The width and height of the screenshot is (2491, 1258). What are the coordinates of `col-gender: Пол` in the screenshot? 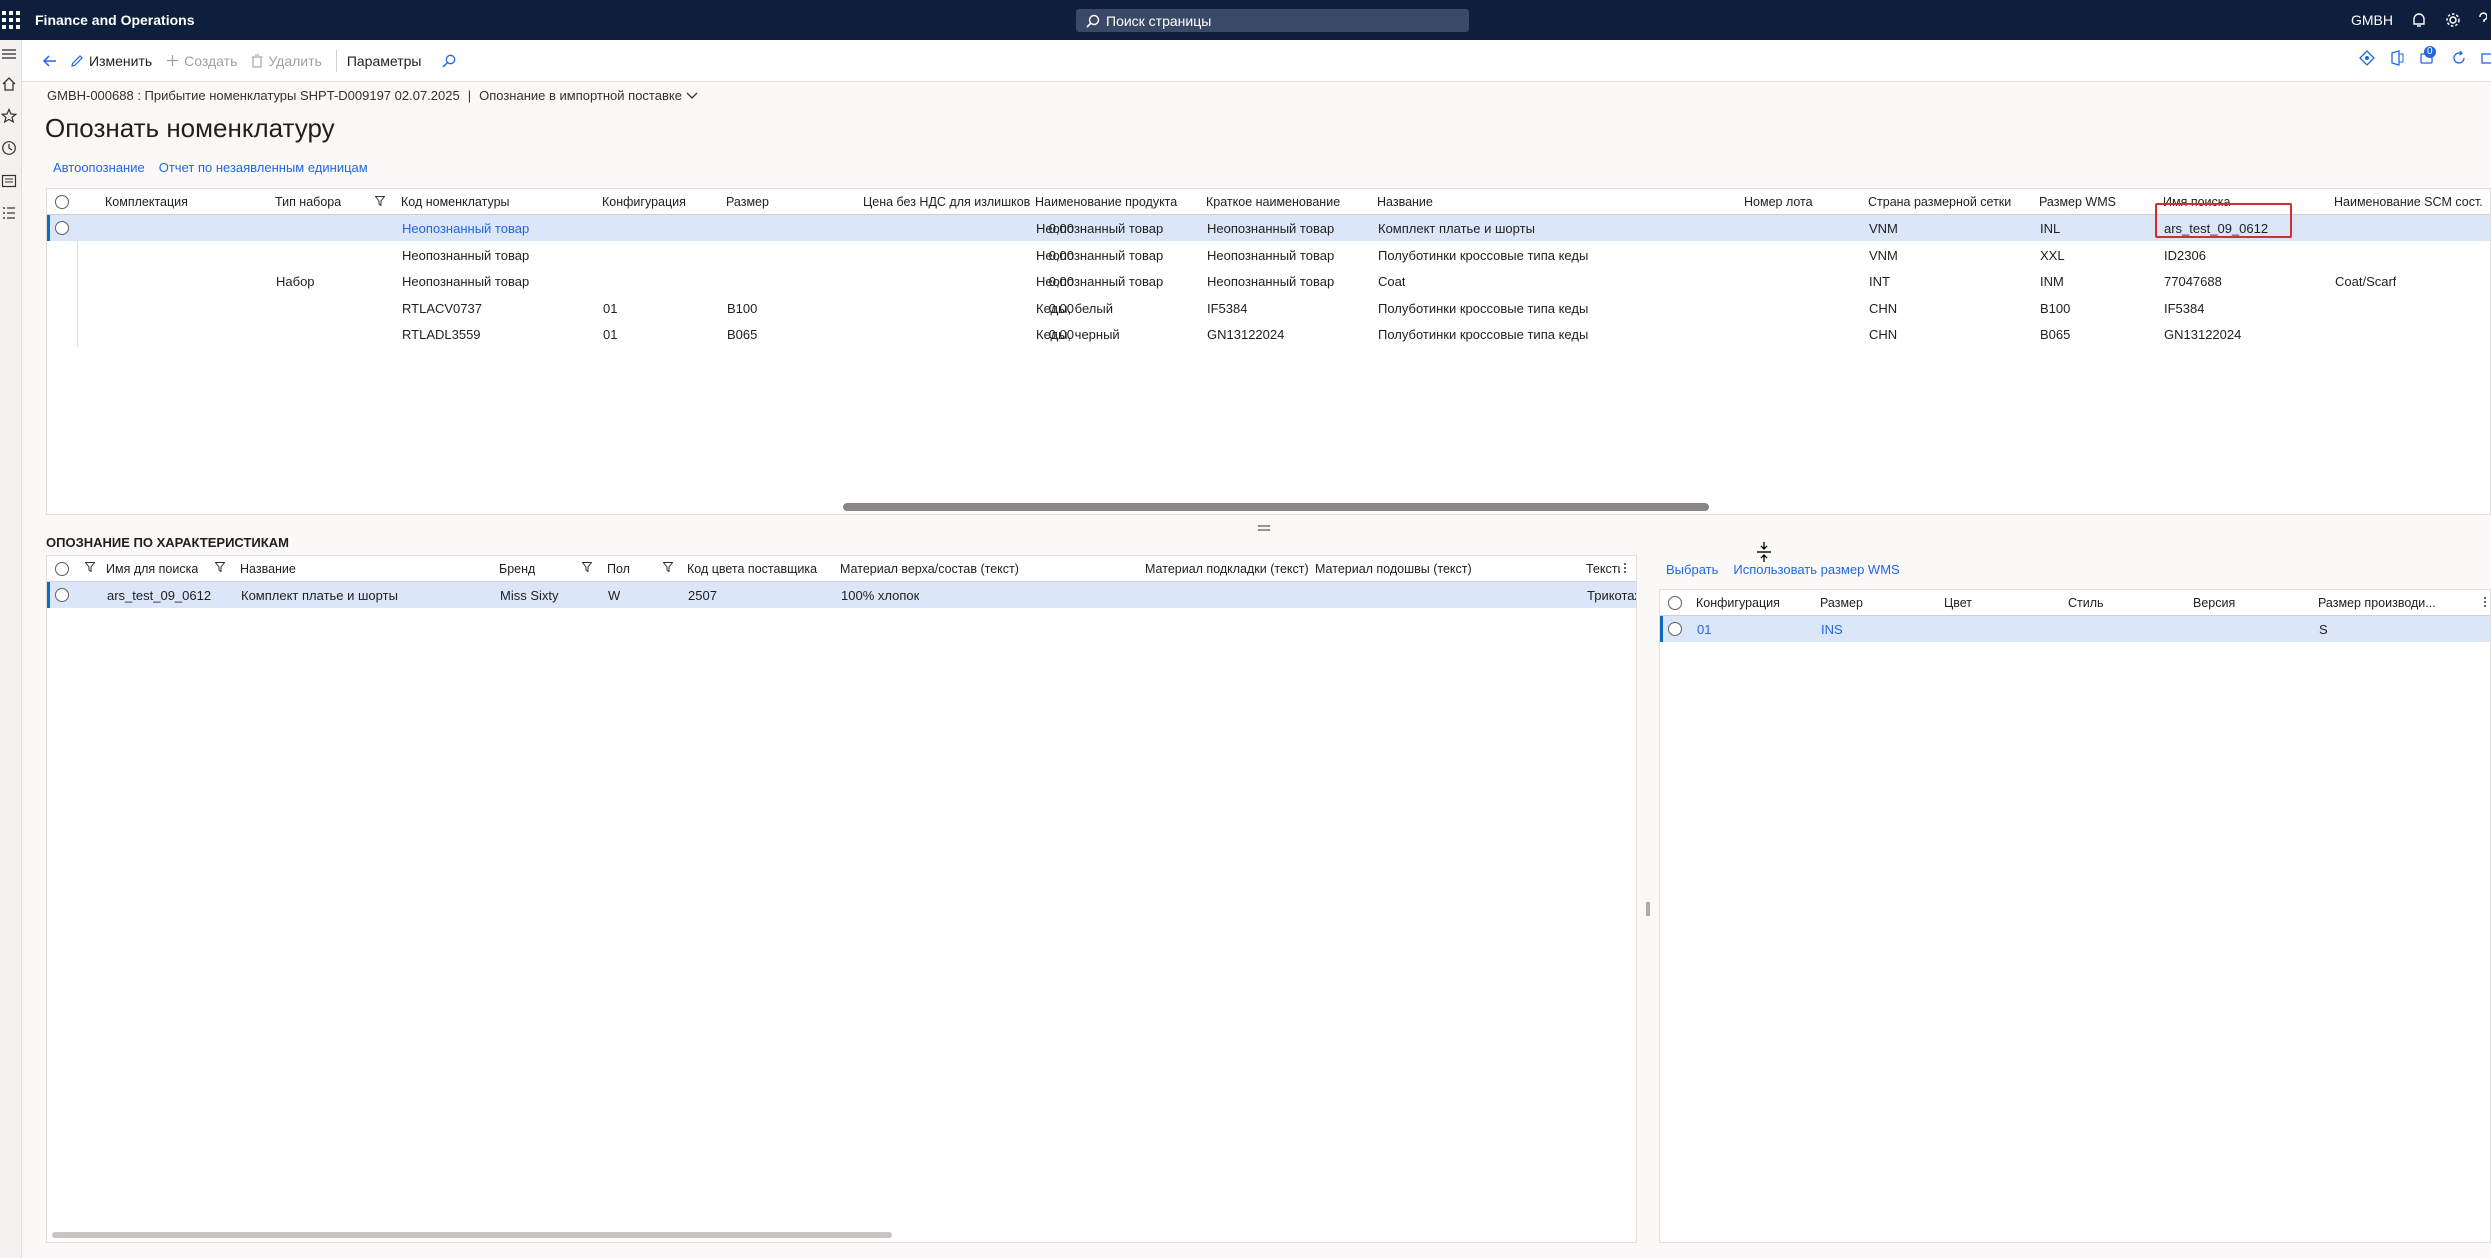 It's located at (618, 569).